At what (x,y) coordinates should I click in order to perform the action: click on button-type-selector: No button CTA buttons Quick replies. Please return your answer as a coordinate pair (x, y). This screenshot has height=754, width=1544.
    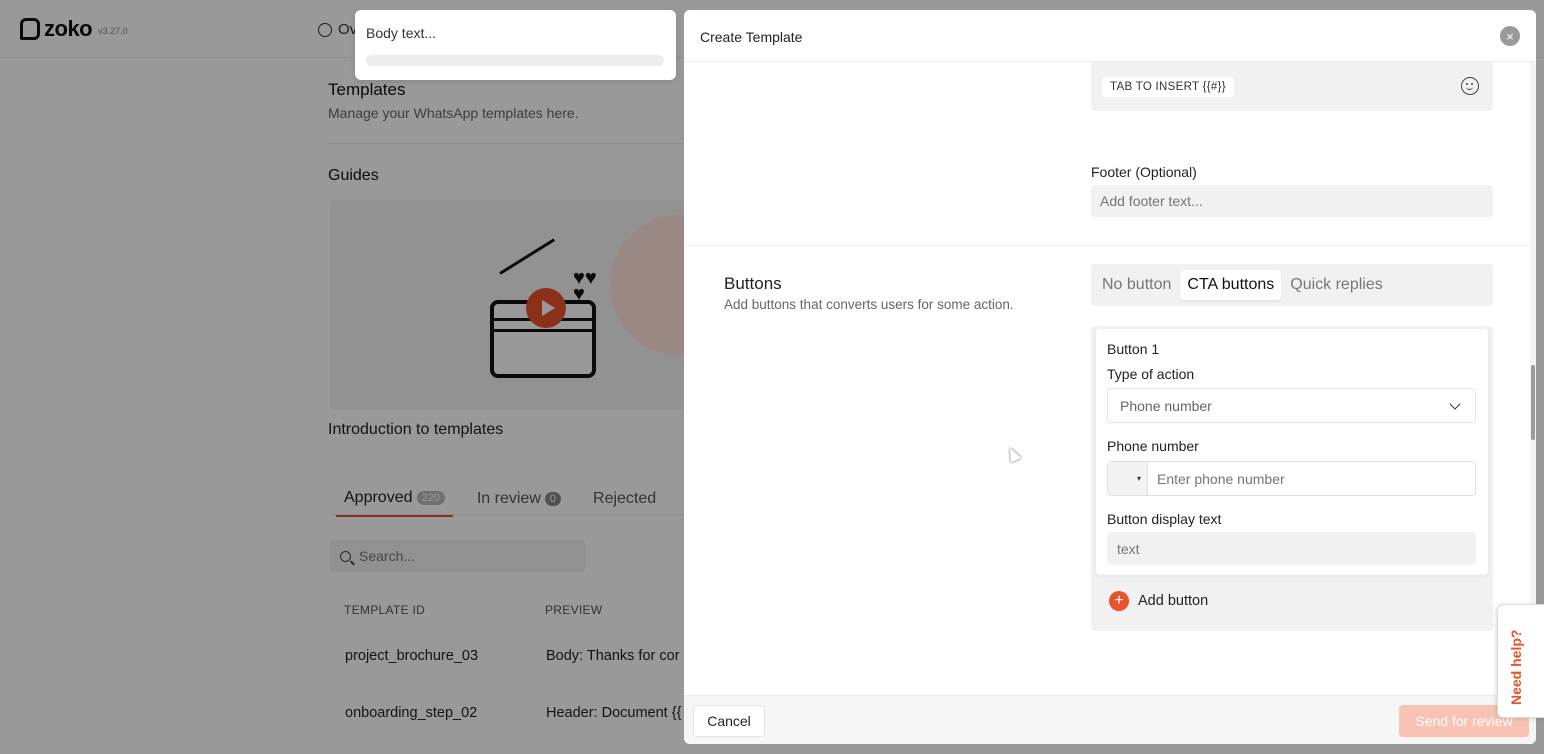
    Looking at the image, I should click on (1292, 285).